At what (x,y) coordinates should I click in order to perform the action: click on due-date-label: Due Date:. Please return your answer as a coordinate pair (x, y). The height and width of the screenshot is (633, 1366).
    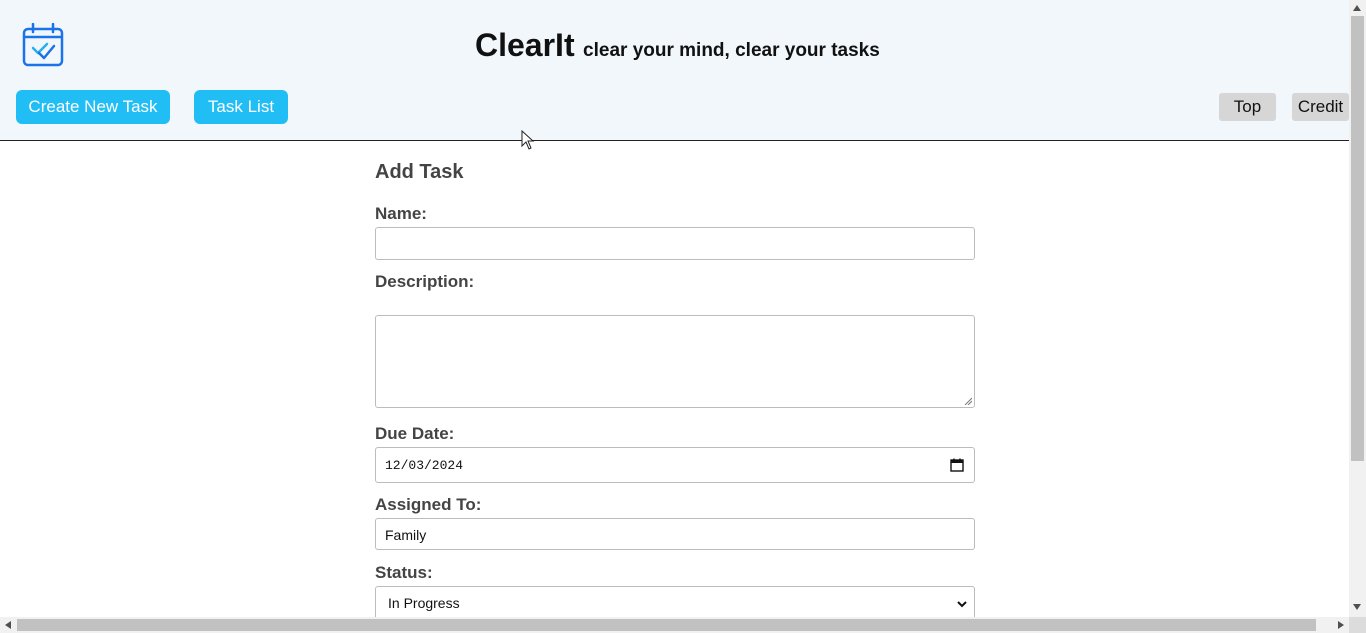
    Looking at the image, I should click on (415, 433).